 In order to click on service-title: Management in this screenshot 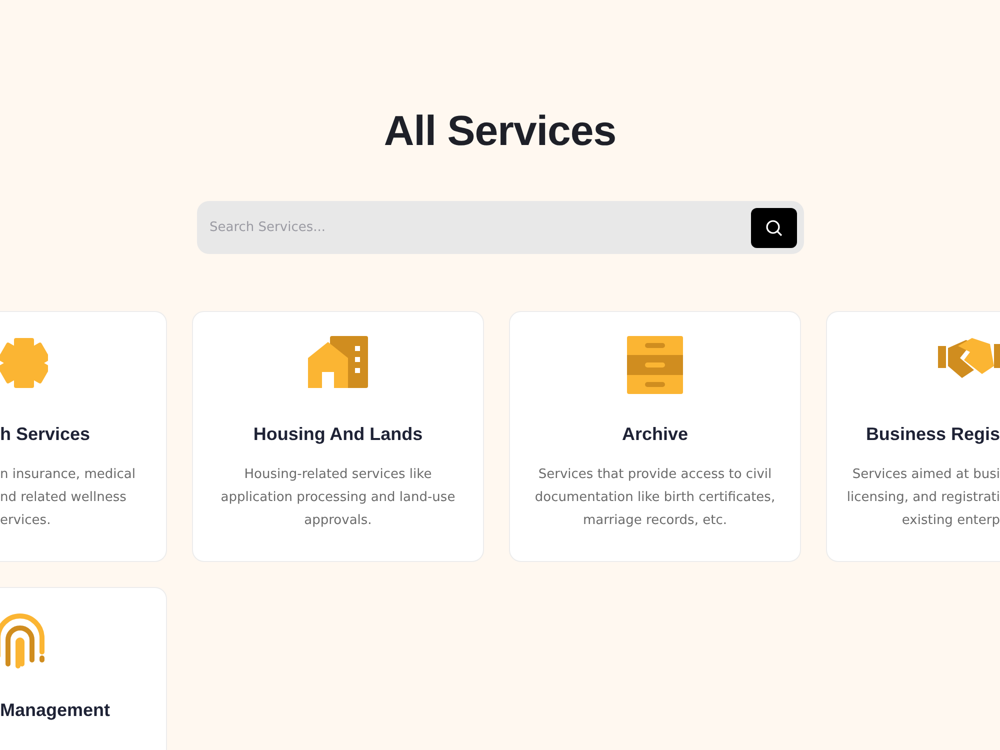, I will do `click(55, 710)`.